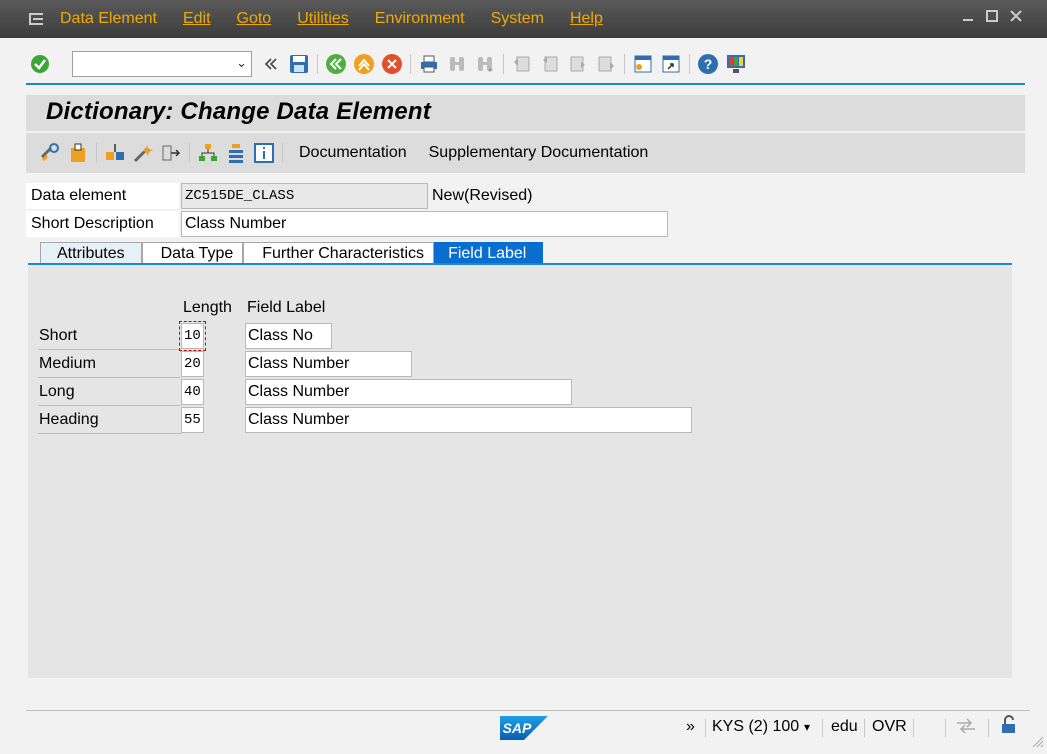  What do you see at coordinates (489, 253) in the screenshot?
I see `tab-field-label: Field Label` at bounding box center [489, 253].